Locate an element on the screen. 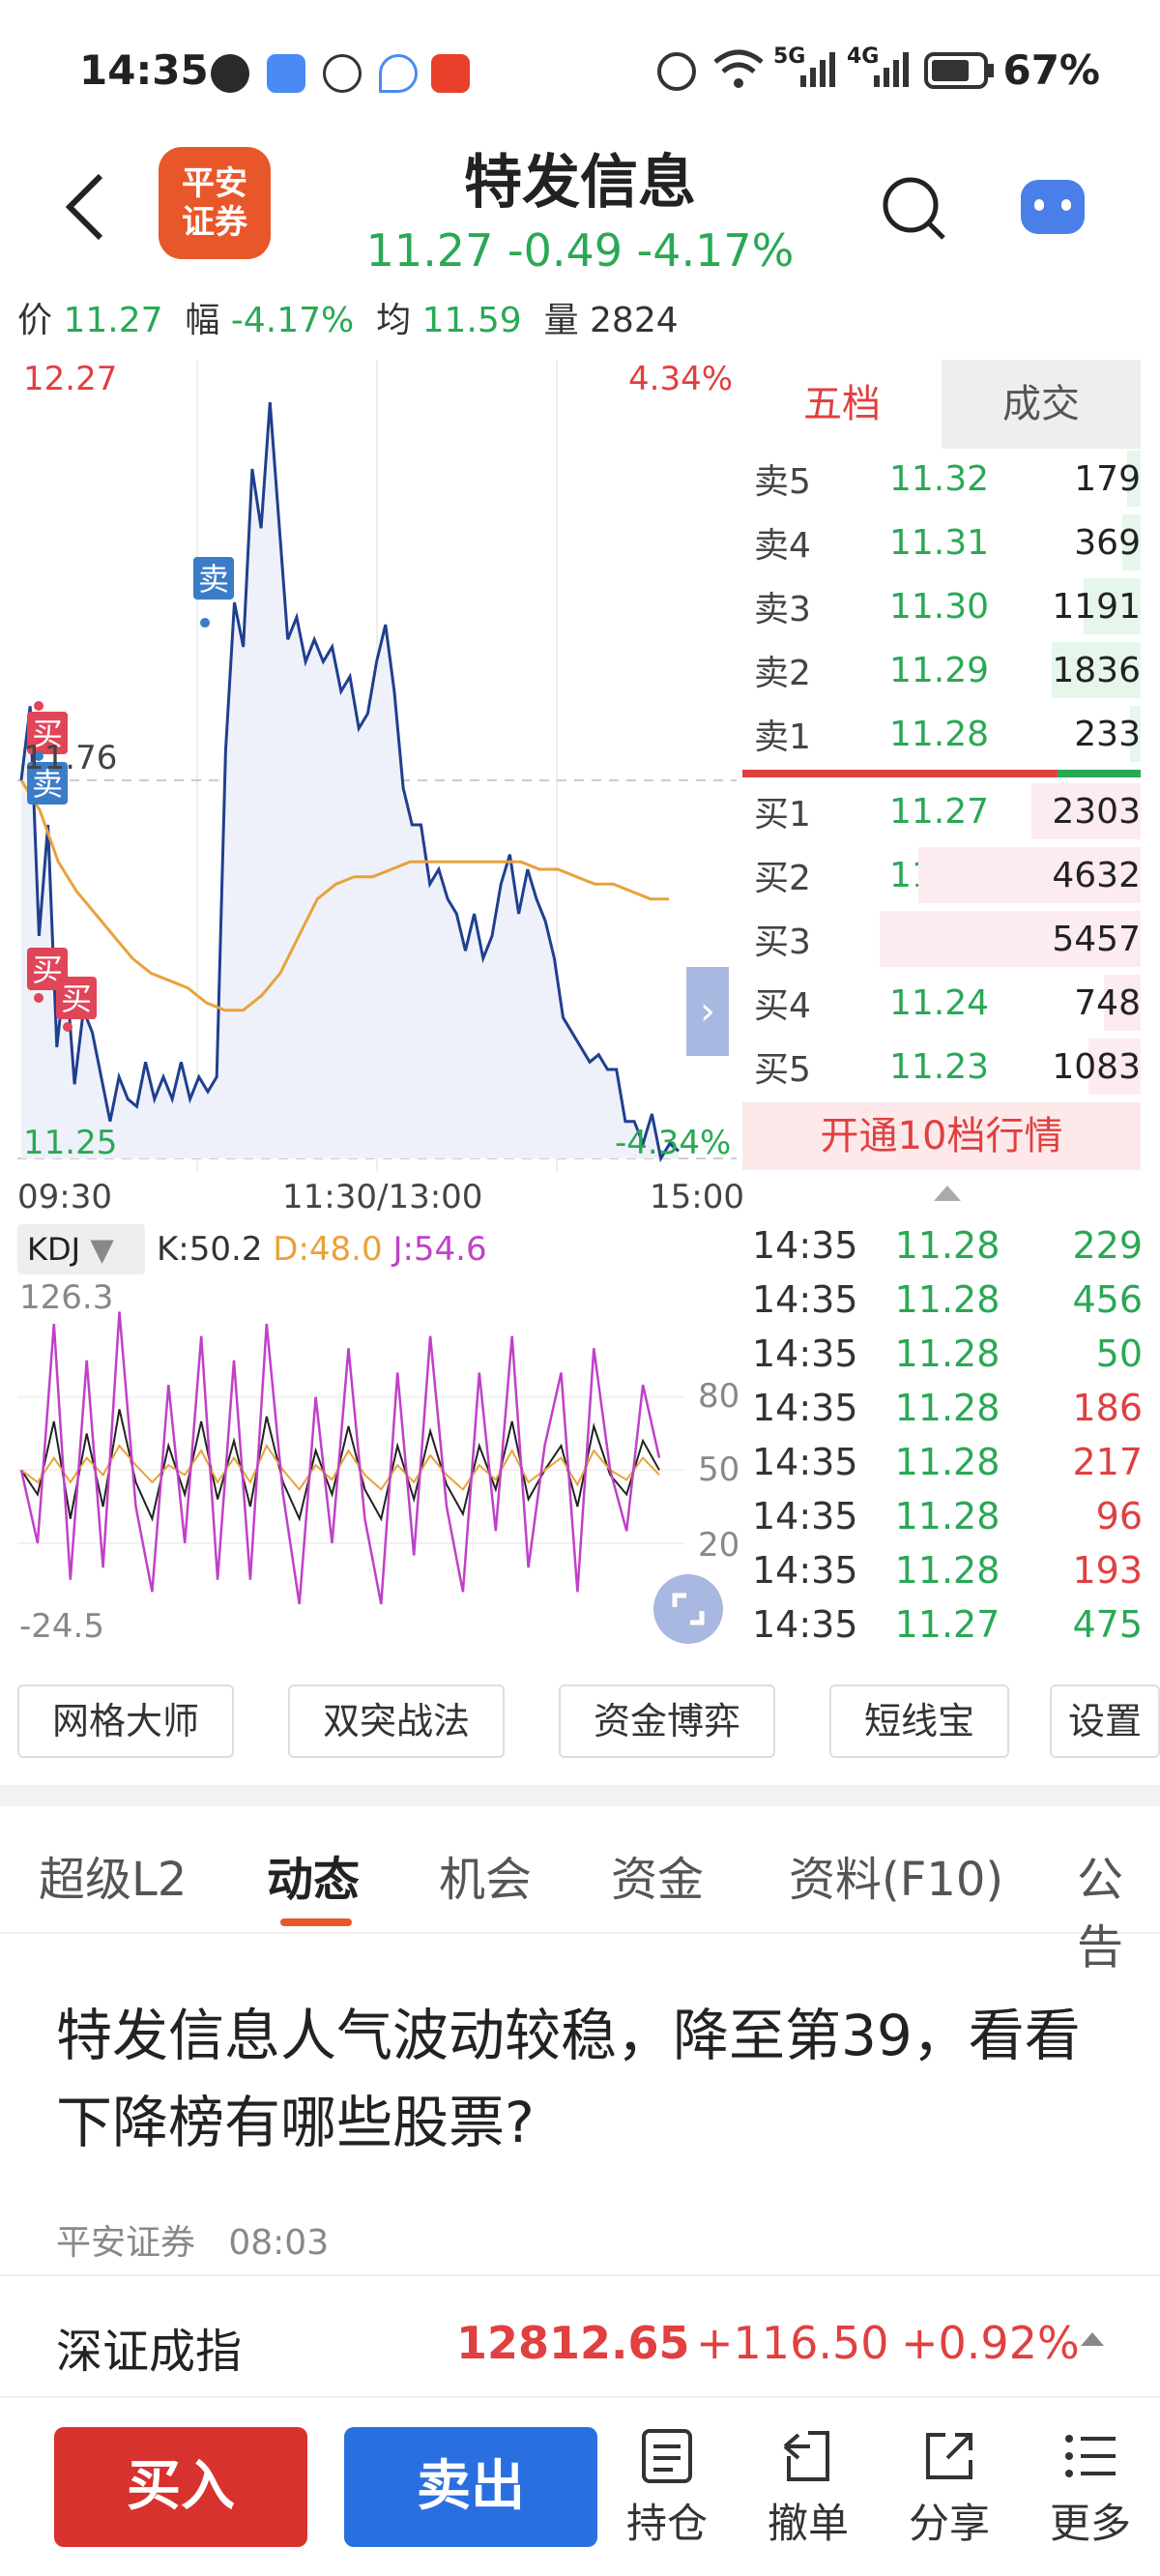 The height and width of the screenshot is (2576, 1160). location-icon is located at coordinates (399, 73).